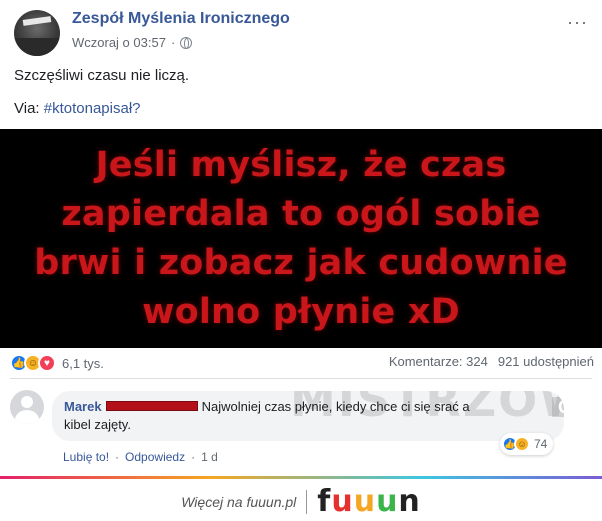  Describe the element at coordinates (438, 361) in the screenshot. I see `comments-count-link: Komentarze: 324` at that location.